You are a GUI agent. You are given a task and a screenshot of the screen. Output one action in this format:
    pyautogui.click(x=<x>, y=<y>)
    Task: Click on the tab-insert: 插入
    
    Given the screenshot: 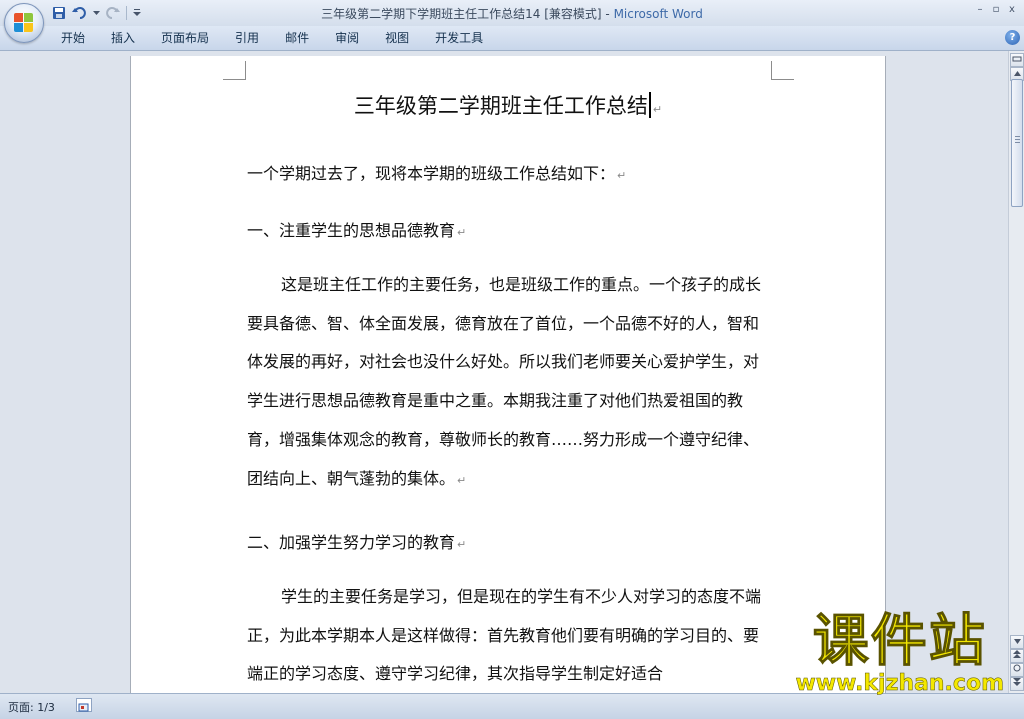 What is the action you would take?
    pyautogui.click(x=123, y=38)
    